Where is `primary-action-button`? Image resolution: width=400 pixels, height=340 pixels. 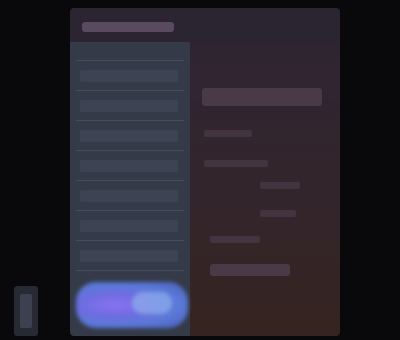 primary-action-button is located at coordinates (132, 305).